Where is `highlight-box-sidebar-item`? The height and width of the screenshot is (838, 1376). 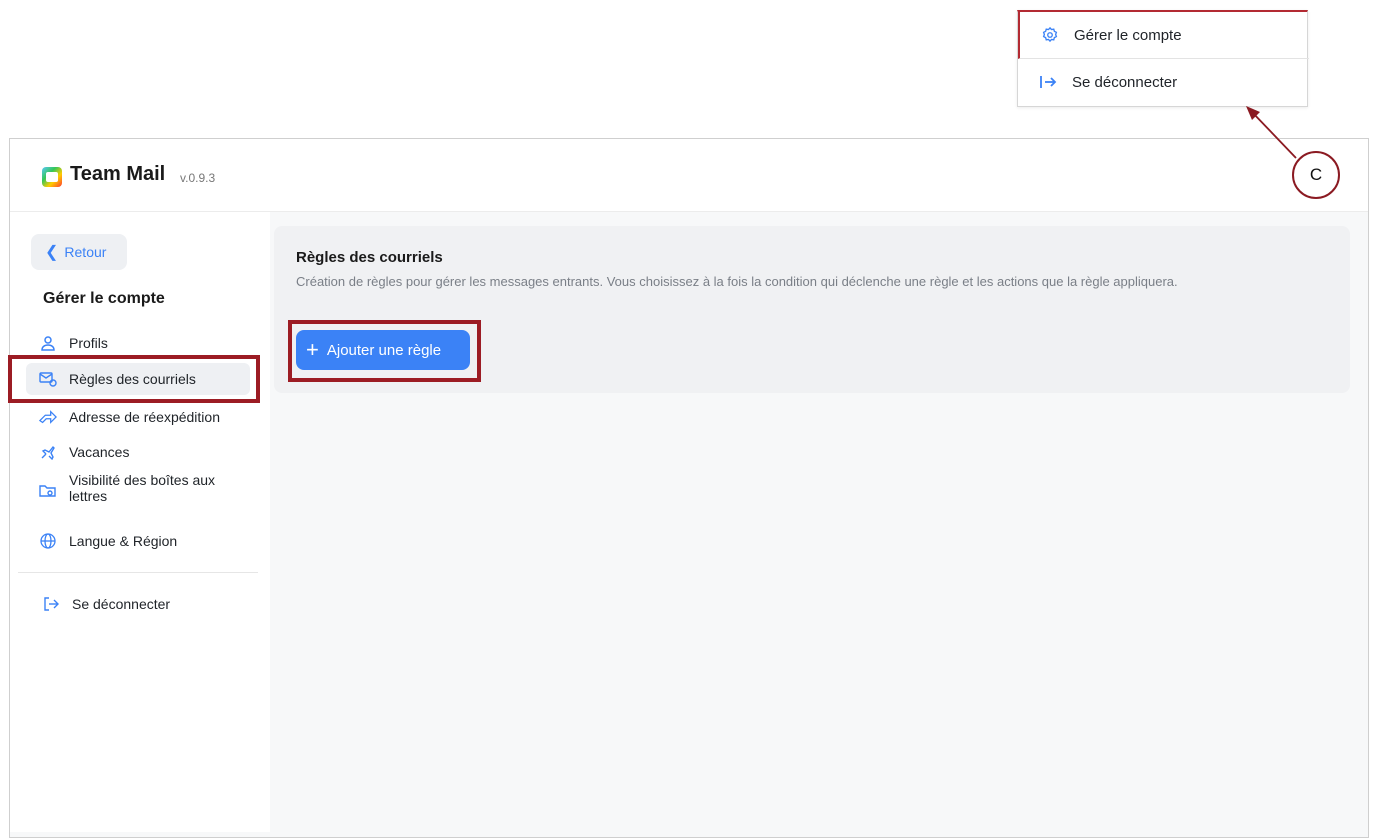
highlight-box-sidebar-item is located at coordinates (134, 379).